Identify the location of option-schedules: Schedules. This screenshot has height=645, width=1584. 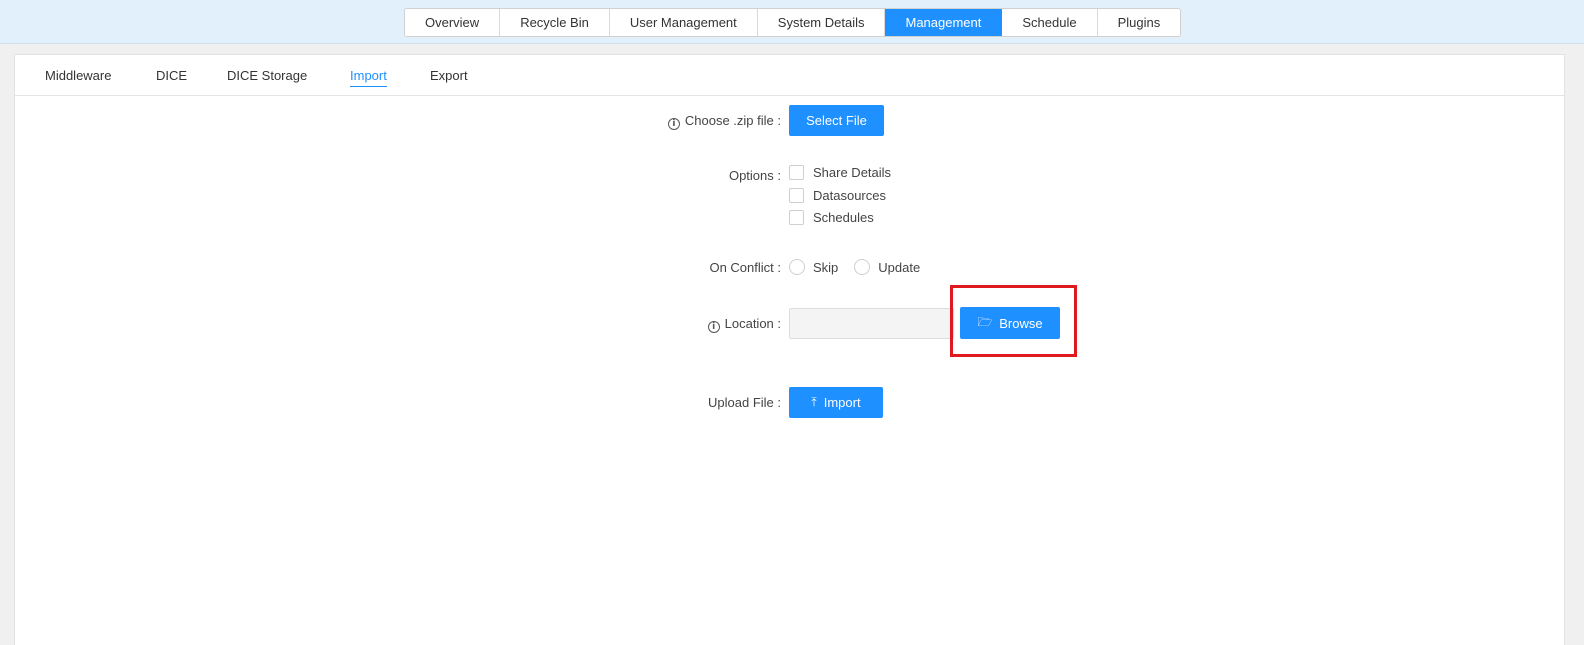
(831, 217).